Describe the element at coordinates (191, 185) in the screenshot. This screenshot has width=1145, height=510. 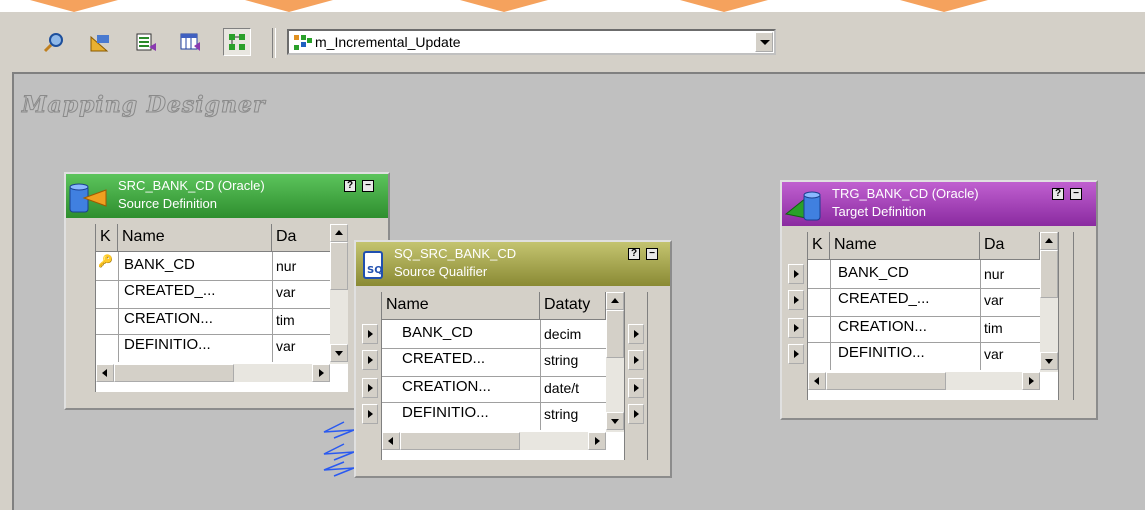
I see `source-definition-title: SRC_BANK_CD (Oracle)` at that location.